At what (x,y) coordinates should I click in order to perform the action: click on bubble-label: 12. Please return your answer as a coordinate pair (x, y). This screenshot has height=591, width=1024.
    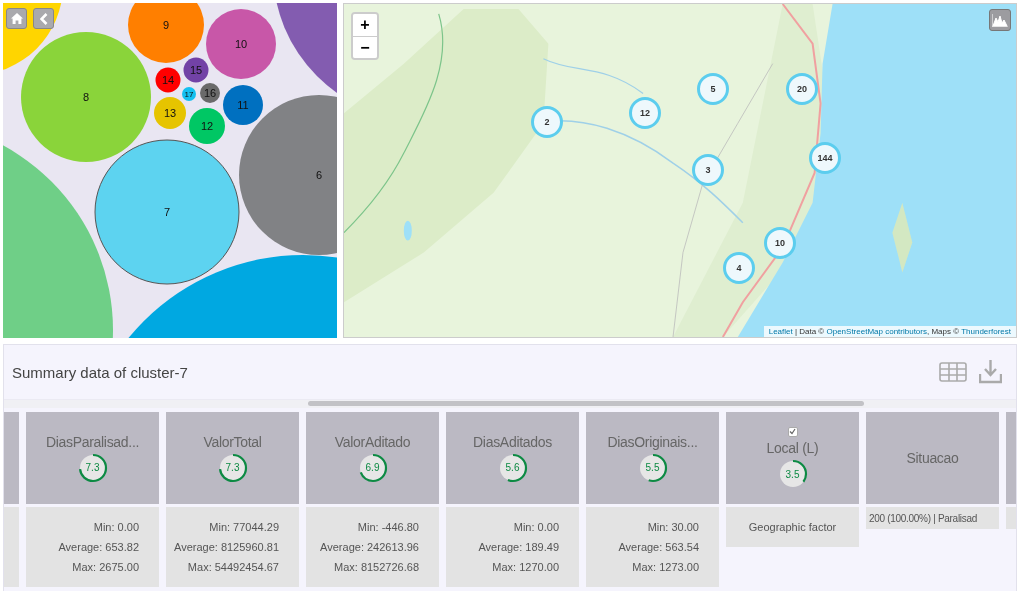
    Looking at the image, I should click on (207, 126).